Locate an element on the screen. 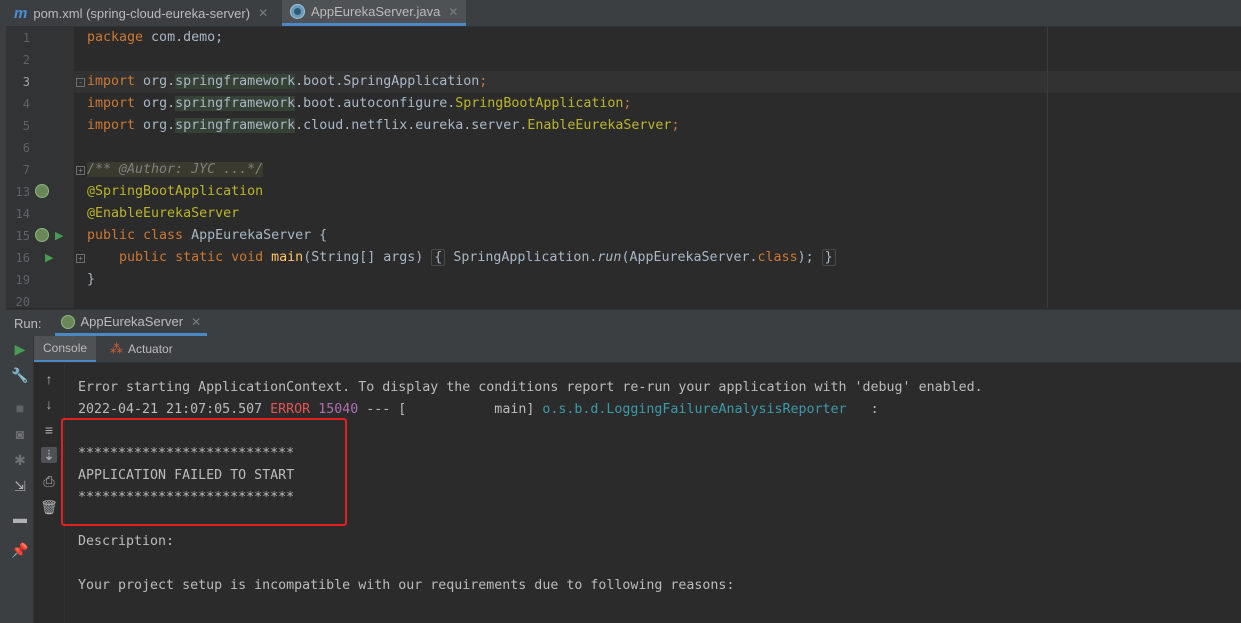  arrow-up-icon: ↑ is located at coordinates (49, 379).